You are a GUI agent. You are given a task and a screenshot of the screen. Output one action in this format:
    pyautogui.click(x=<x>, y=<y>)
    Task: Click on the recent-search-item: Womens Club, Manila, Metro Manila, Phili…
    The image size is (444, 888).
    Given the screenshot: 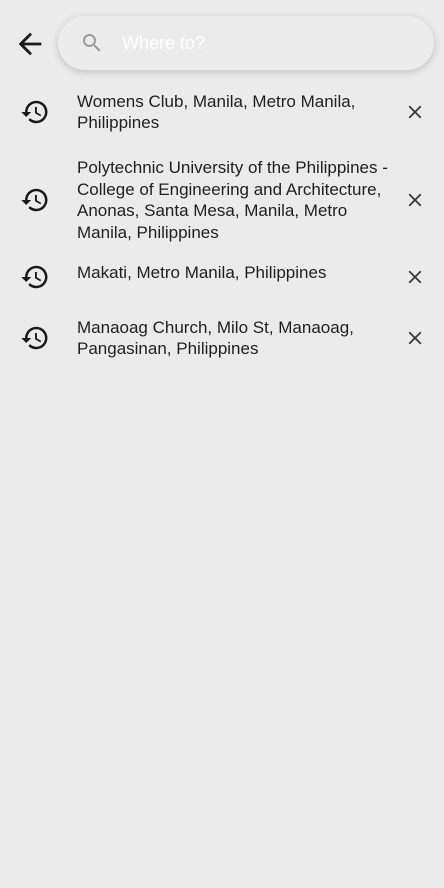 What is the action you would take?
    pyautogui.click(x=222, y=112)
    